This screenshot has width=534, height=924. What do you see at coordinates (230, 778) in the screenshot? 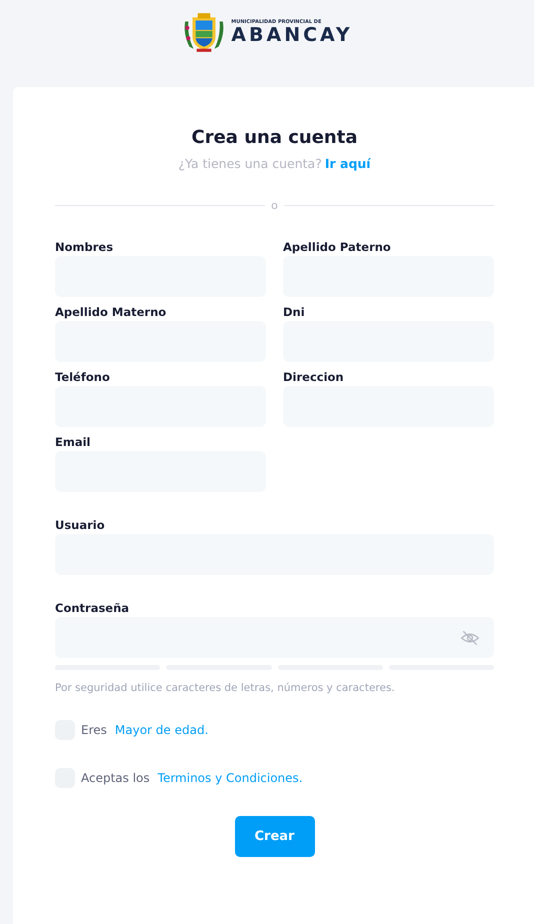
I see `checkbox-link: Terminos y Condiciones.` at bounding box center [230, 778].